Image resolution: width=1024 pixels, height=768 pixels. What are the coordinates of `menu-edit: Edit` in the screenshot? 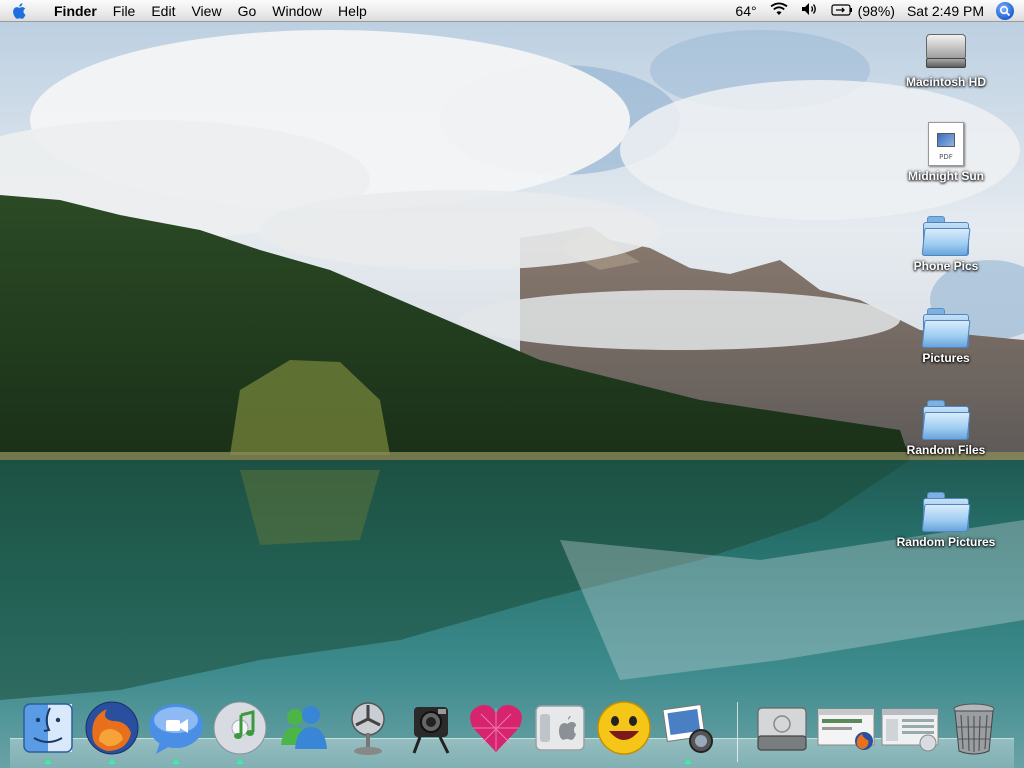 It's located at (163, 11).